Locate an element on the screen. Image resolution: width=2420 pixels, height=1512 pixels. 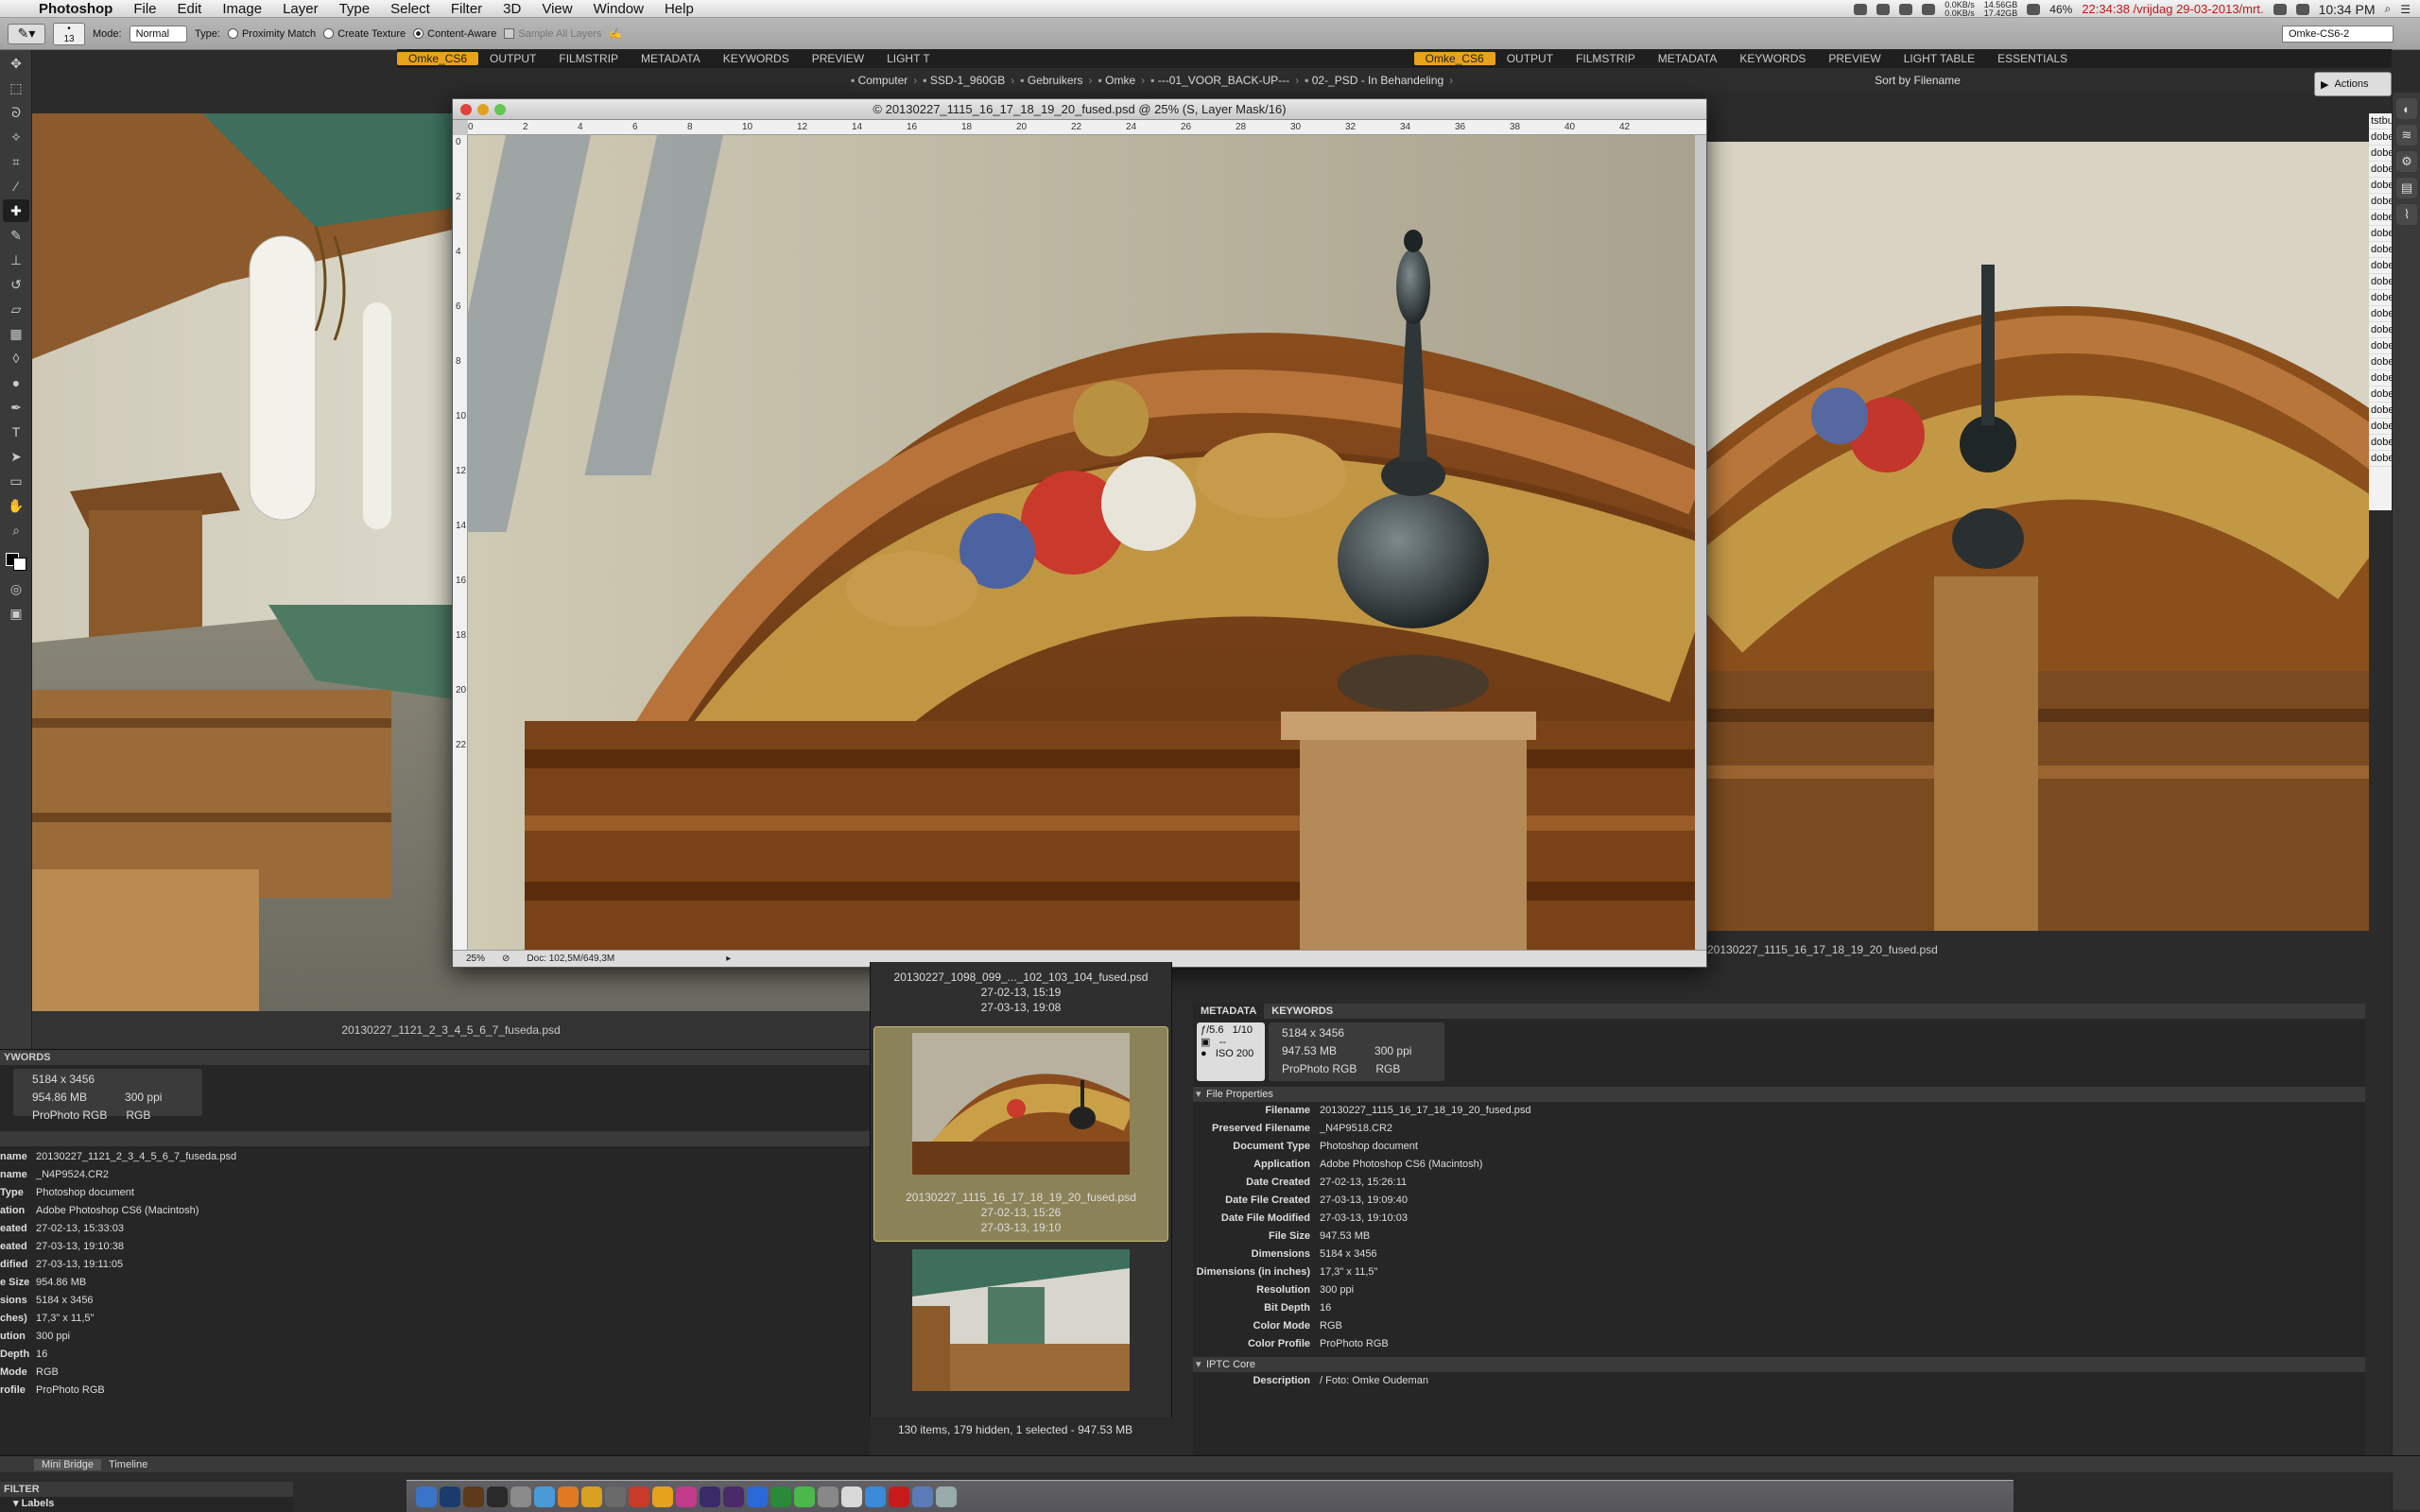
create-texture-option: Create Texture is located at coordinates (364, 34).